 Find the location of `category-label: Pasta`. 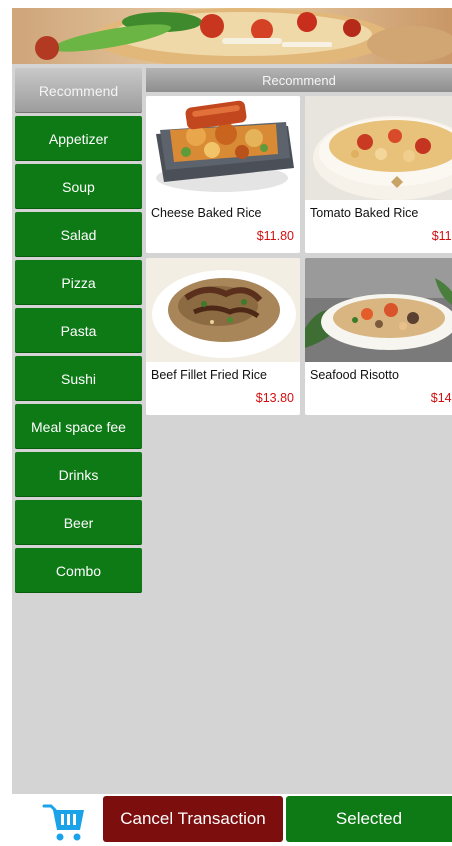

category-label: Pasta is located at coordinates (78, 330).